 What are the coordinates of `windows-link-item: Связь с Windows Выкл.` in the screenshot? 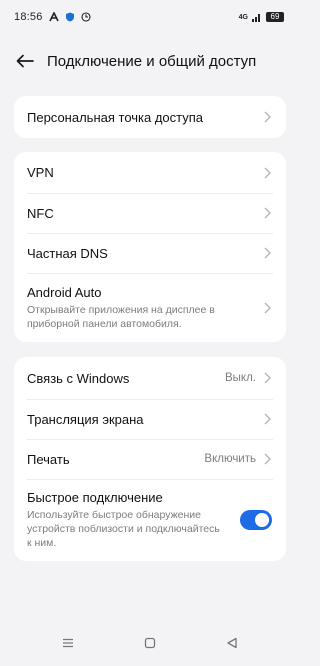 It's located at (150, 378).